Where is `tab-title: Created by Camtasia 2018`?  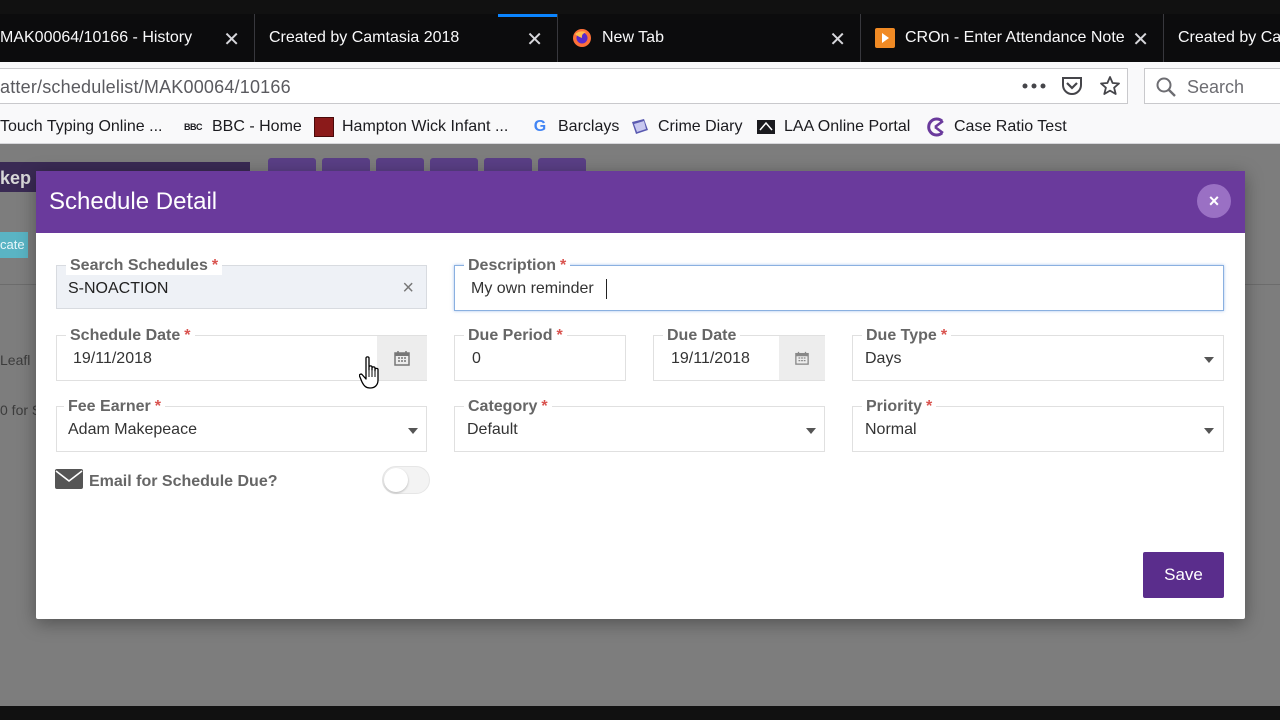
tab-title: Created by Camtasia 2018 is located at coordinates (364, 37).